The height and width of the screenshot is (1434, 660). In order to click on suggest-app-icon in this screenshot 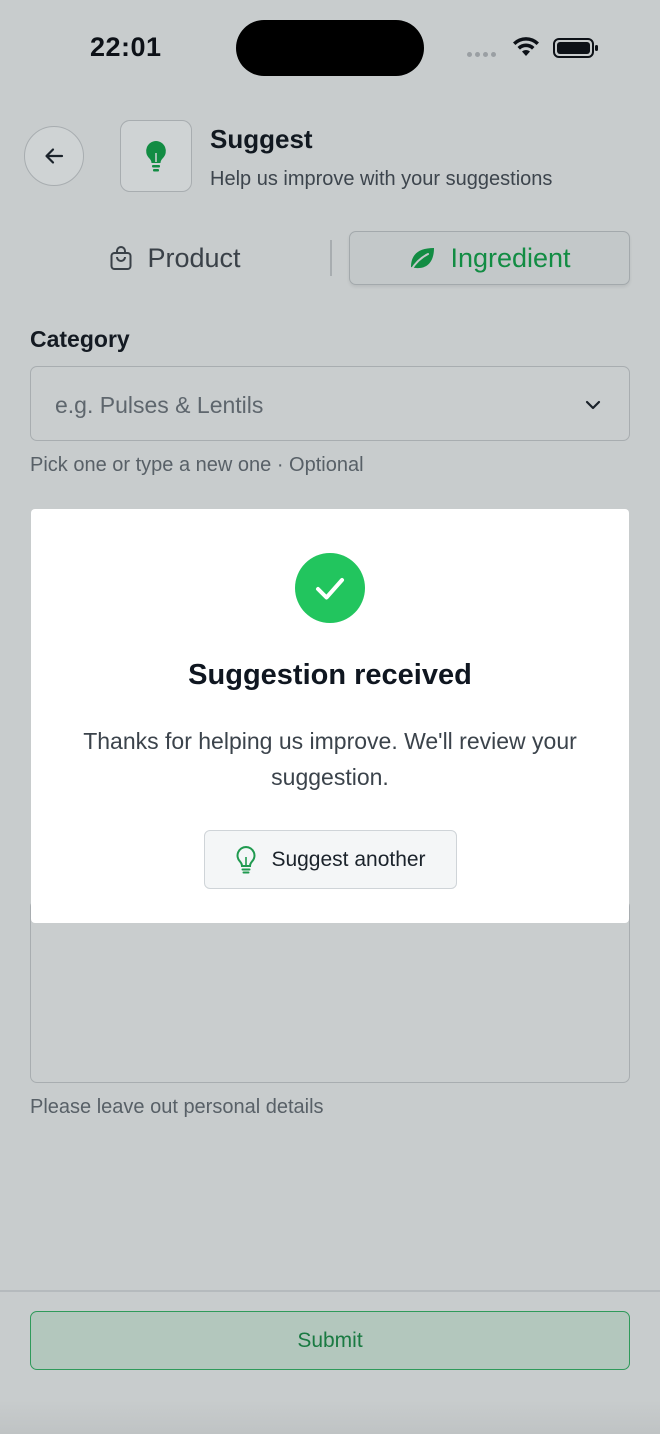, I will do `click(156, 156)`.